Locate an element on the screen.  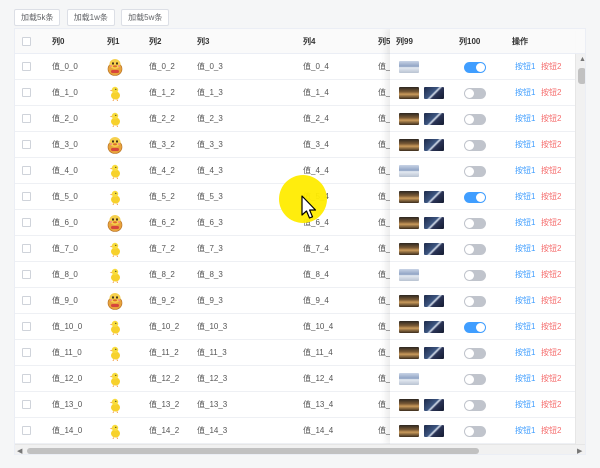
header-col3: 列3 is located at coordinates (203, 41).